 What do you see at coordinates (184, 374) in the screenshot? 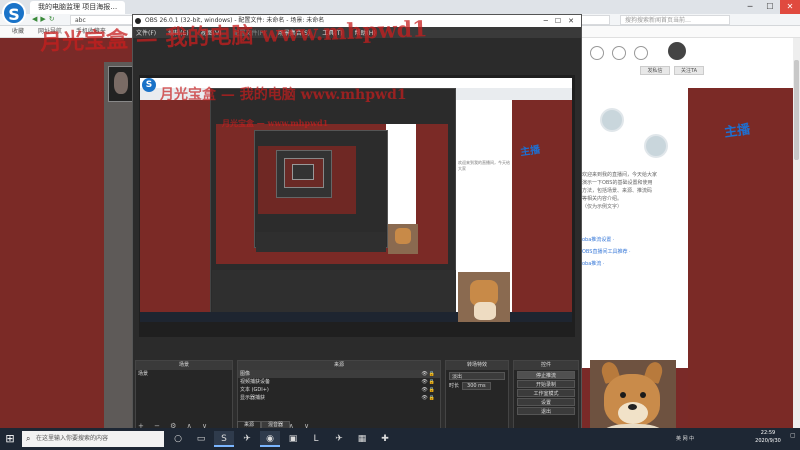
I see `scene-item: 场景` at bounding box center [184, 374].